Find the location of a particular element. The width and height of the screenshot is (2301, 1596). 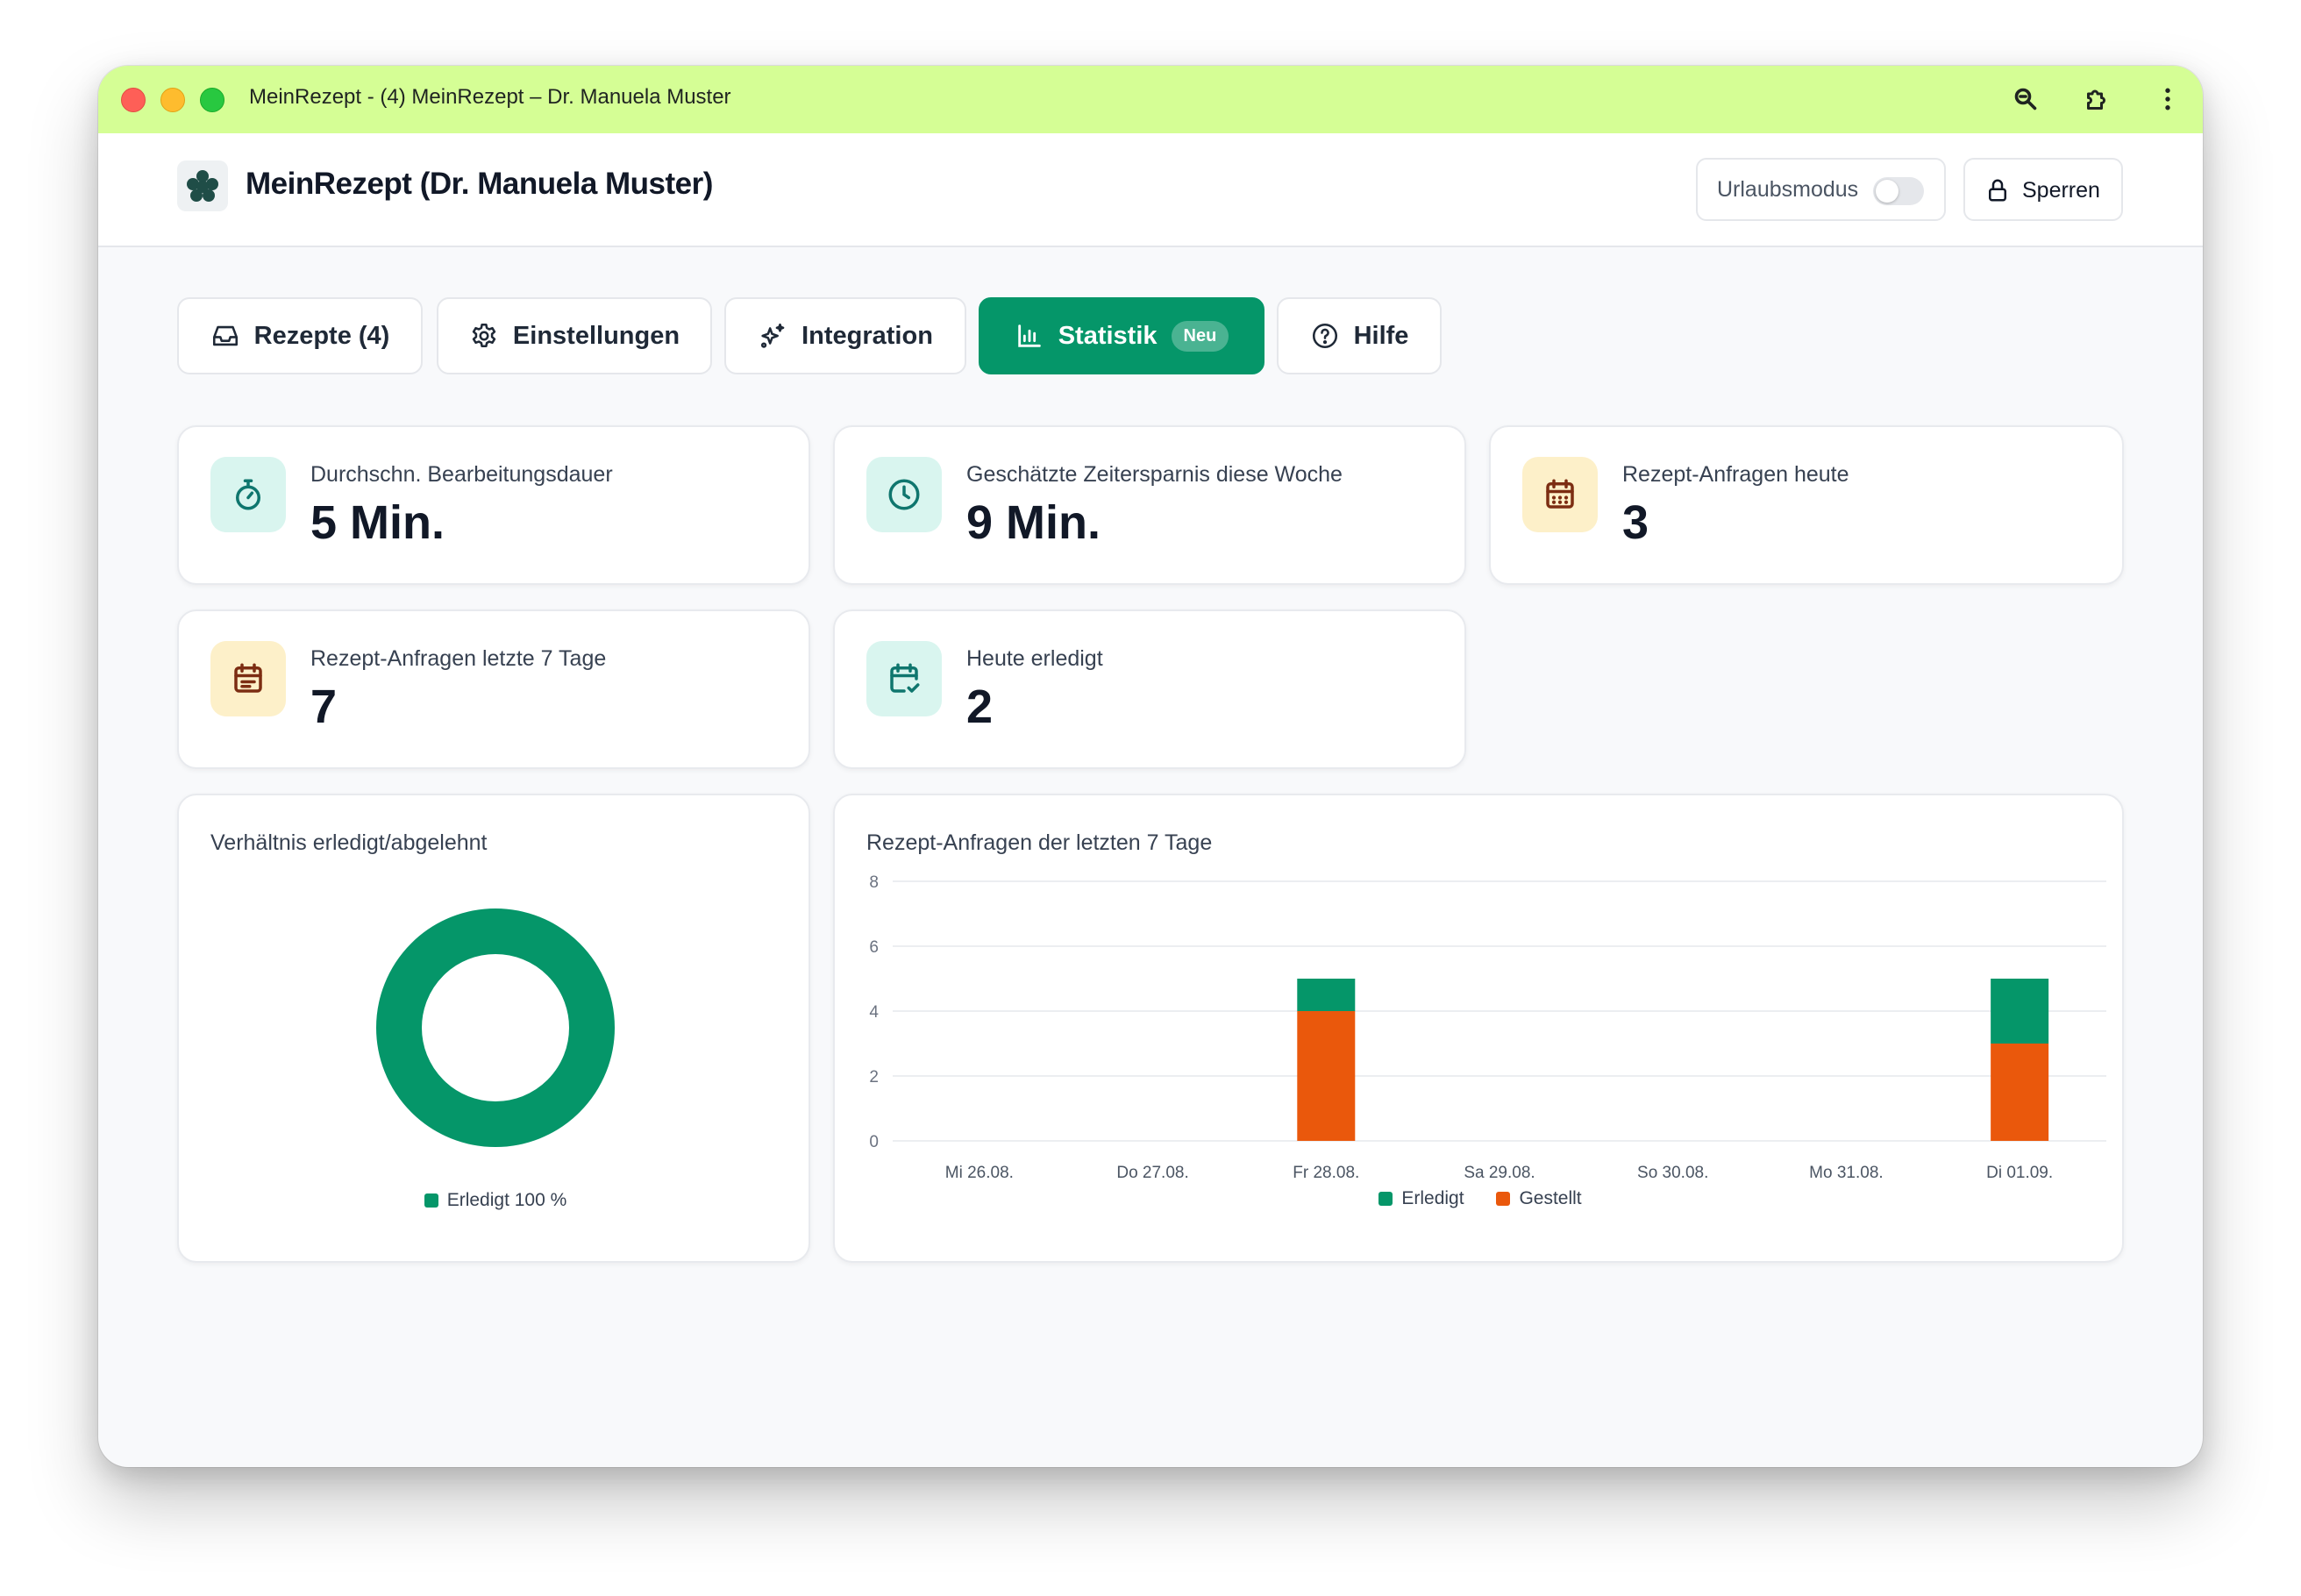

stat-card-requests-today: Rezept-Anfragen heute 3 is located at coordinates (1807, 505).